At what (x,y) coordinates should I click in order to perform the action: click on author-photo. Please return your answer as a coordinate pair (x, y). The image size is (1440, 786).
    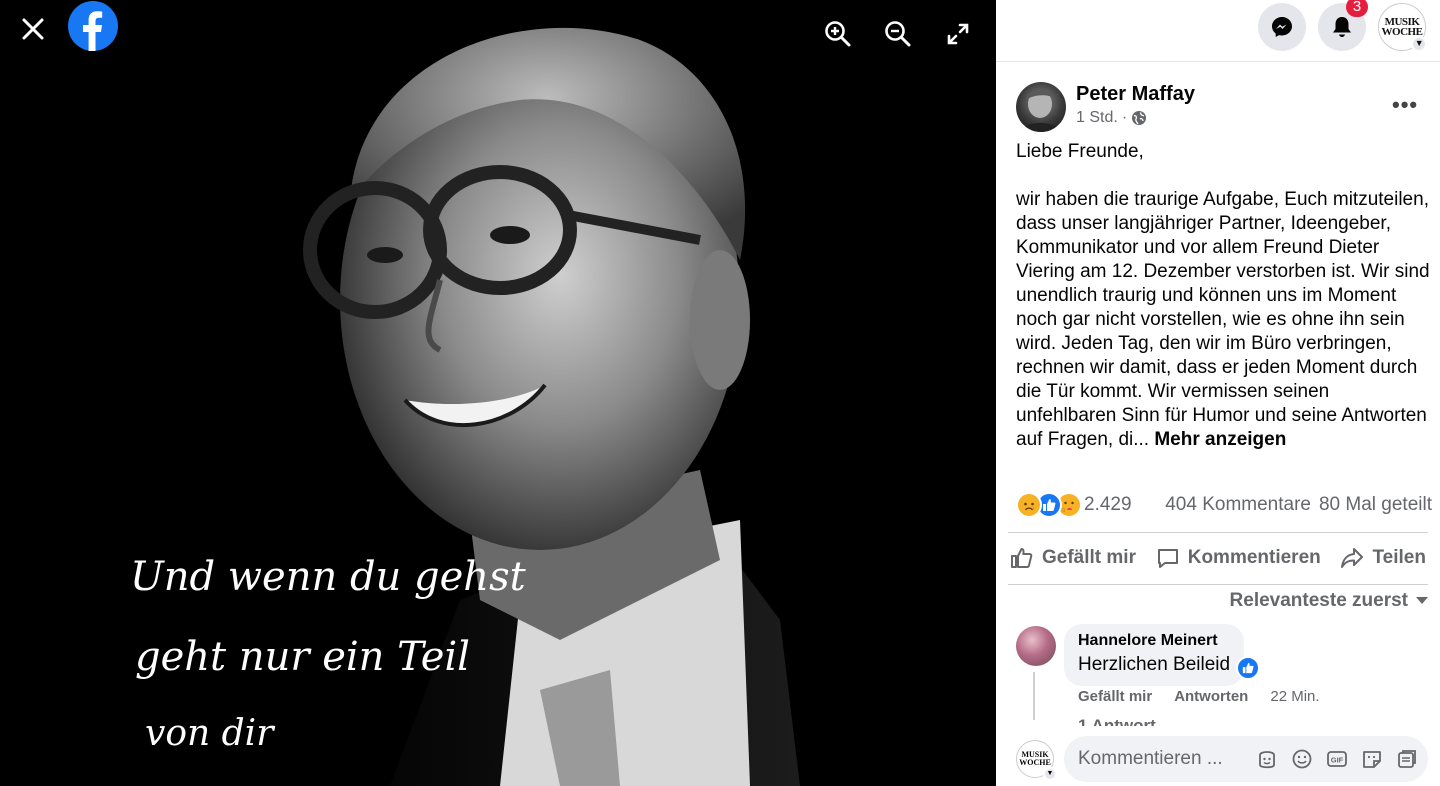
    Looking at the image, I should click on (1041, 110).